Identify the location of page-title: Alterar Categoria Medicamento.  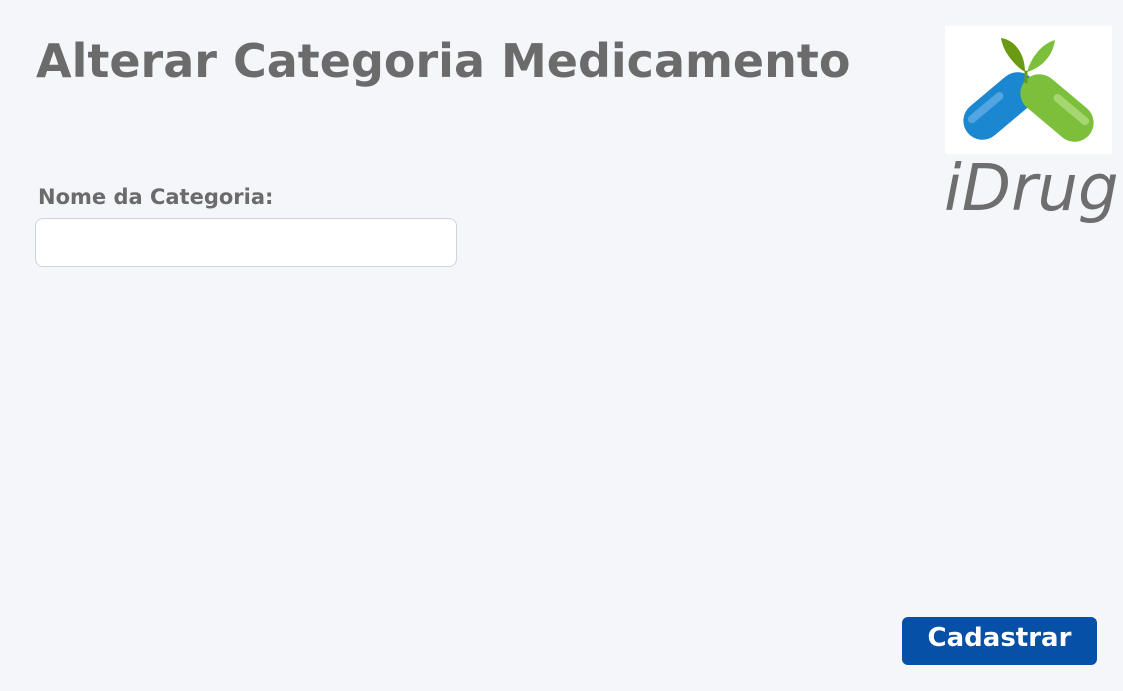
(443, 61).